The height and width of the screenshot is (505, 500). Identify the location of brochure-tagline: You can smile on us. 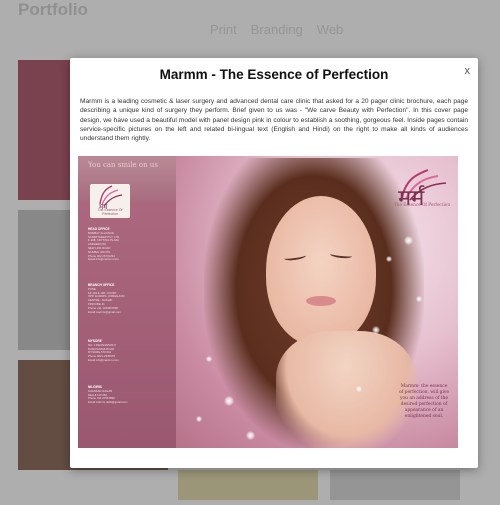
(123, 165).